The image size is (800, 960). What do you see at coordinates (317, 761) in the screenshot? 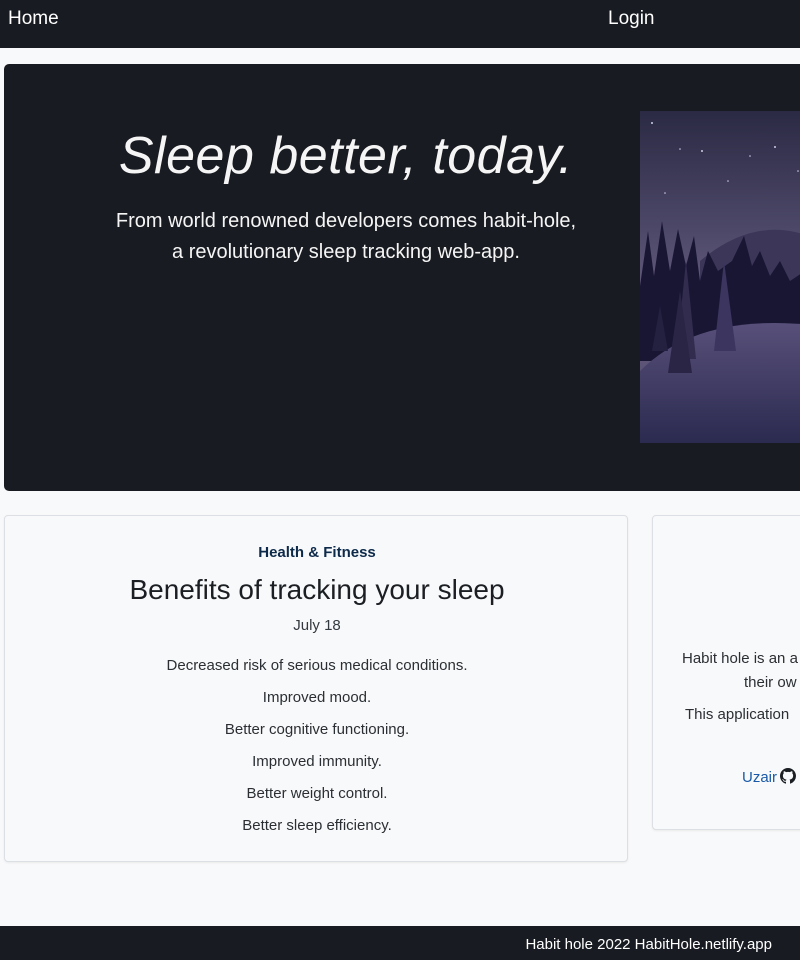
I see `benefit-item: Improved immunity.` at bounding box center [317, 761].